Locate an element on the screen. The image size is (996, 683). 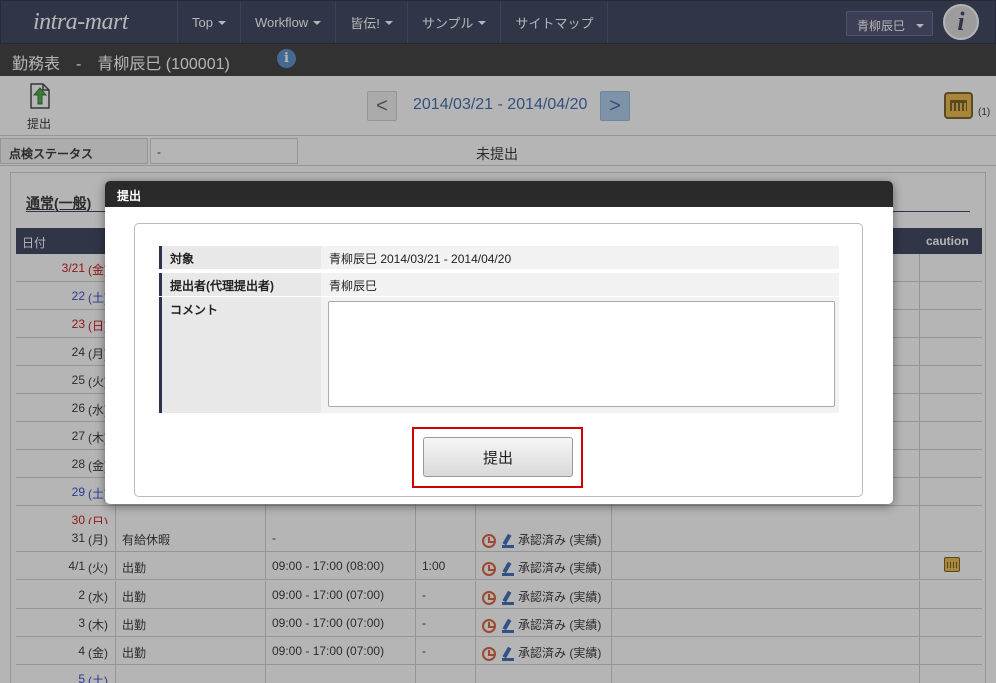
submitter-value: 青柳辰巳 is located at coordinates (353, 286).